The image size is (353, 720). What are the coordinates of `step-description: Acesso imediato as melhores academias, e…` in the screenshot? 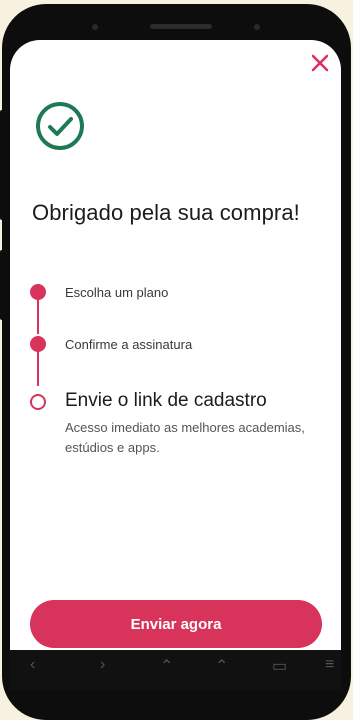 It's located at (185, 437).